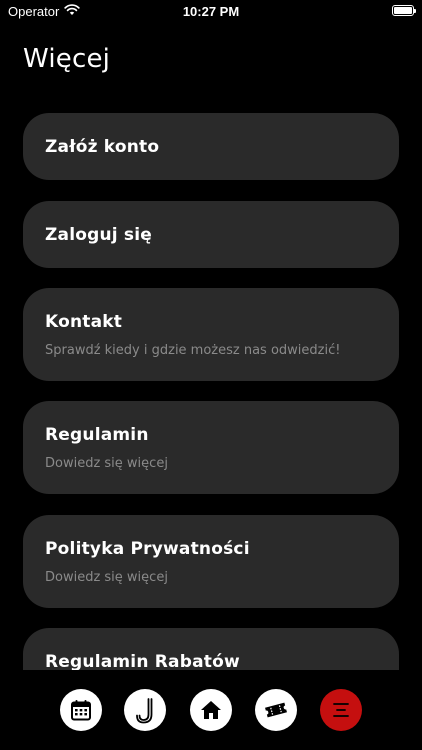 The image size is (422, 750). I want to click on tab-calendar, so click(81, 710).